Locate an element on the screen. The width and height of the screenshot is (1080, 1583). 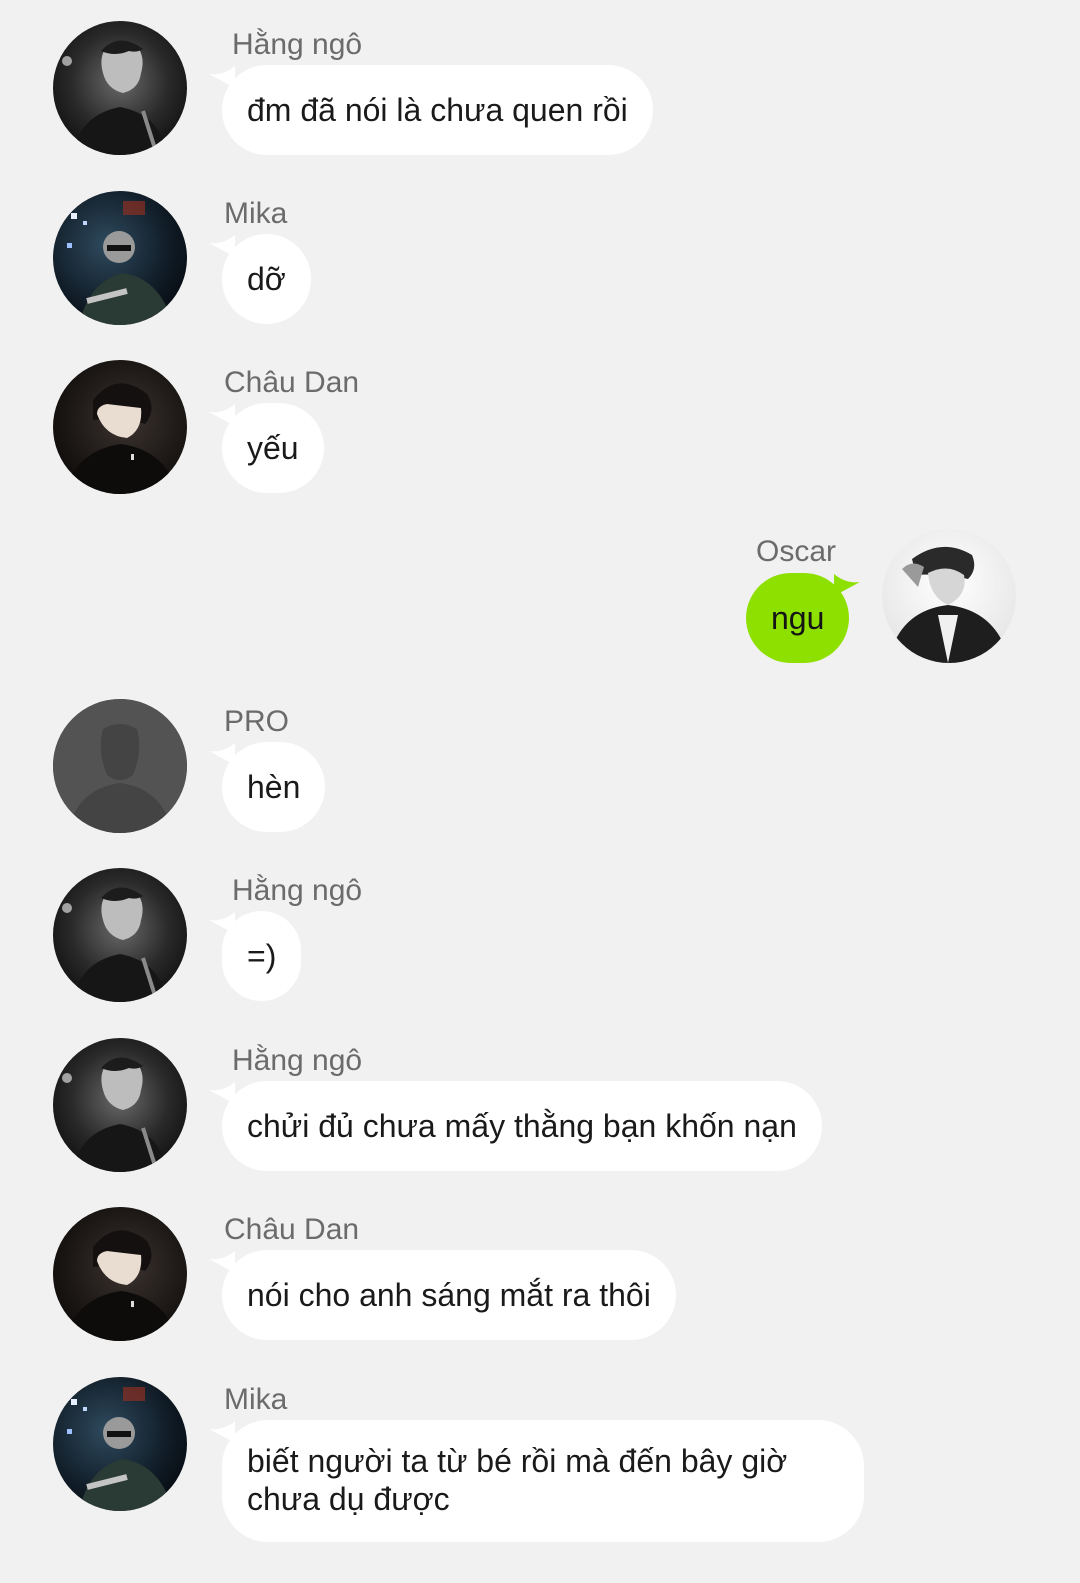
message-bubble: hèn is located at coordinates (274, 787).